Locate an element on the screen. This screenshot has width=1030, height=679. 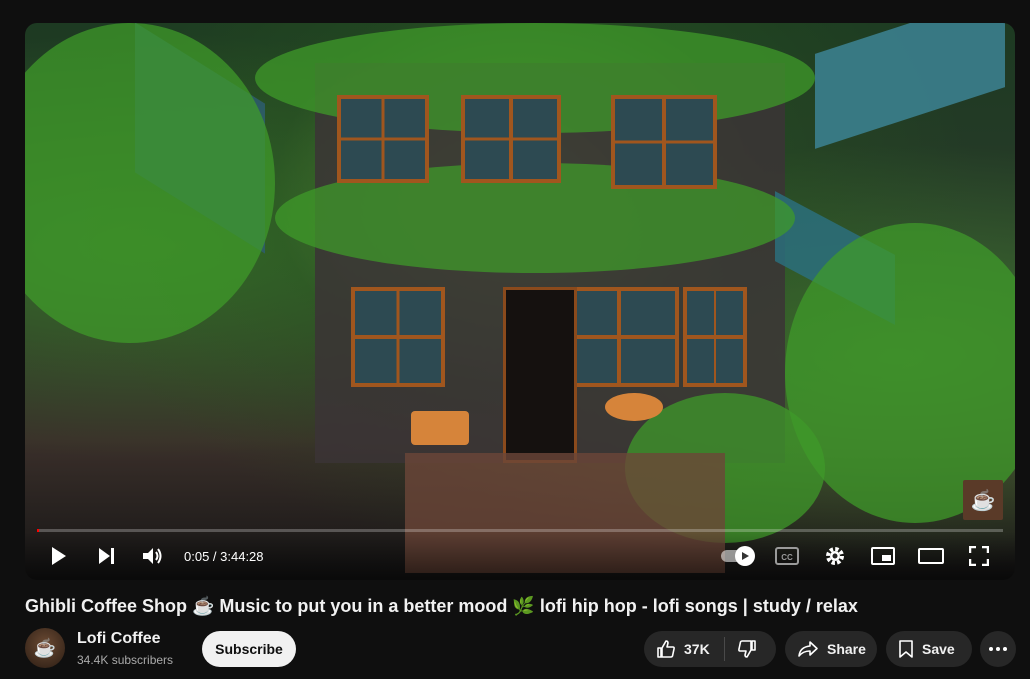
miniplayer-icon is located at coordinates (883, 556).